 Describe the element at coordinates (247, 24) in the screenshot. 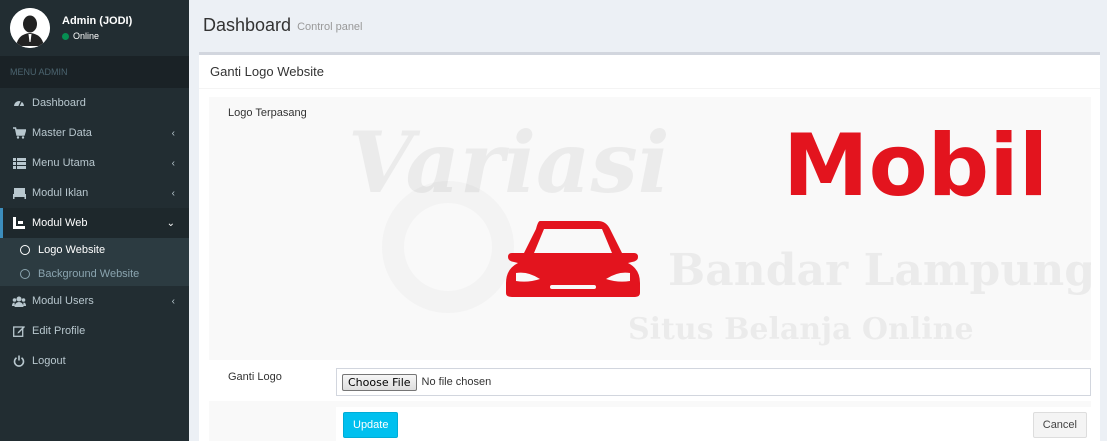

I see `page-title: Dashboard` at that location.